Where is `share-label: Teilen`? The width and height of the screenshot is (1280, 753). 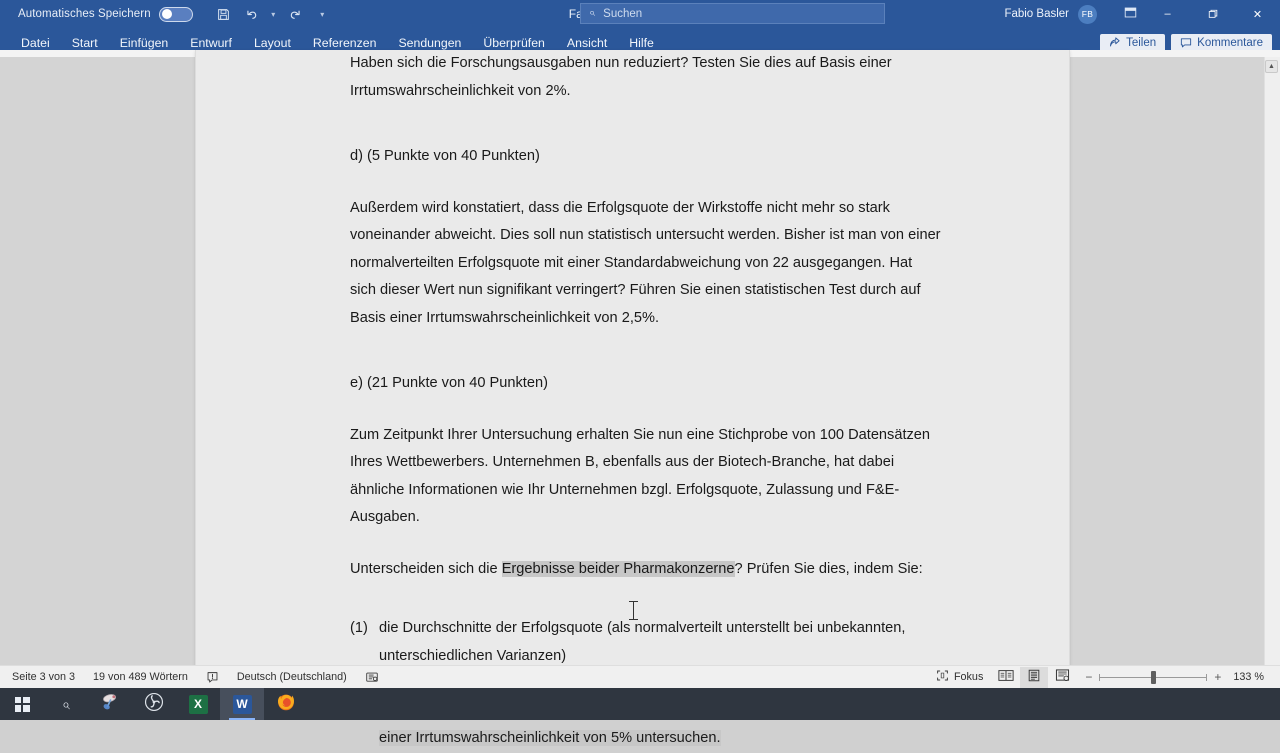 share-label: Teilen is located at coordinates (1141, 42).